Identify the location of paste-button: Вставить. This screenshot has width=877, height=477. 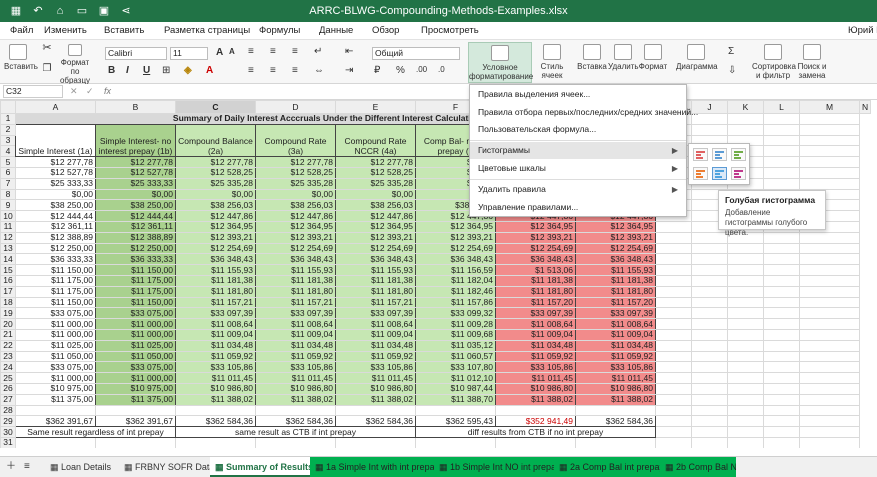
(21, 57).